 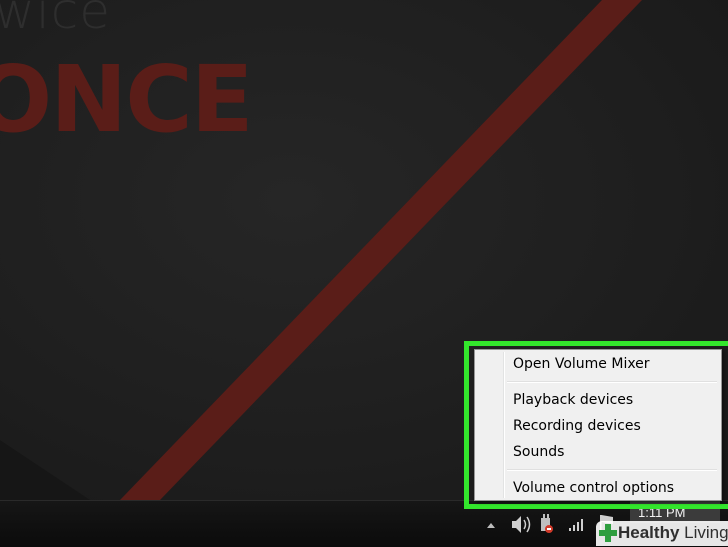 I want to click on power-plug-icon, so click(x=547, y=524).